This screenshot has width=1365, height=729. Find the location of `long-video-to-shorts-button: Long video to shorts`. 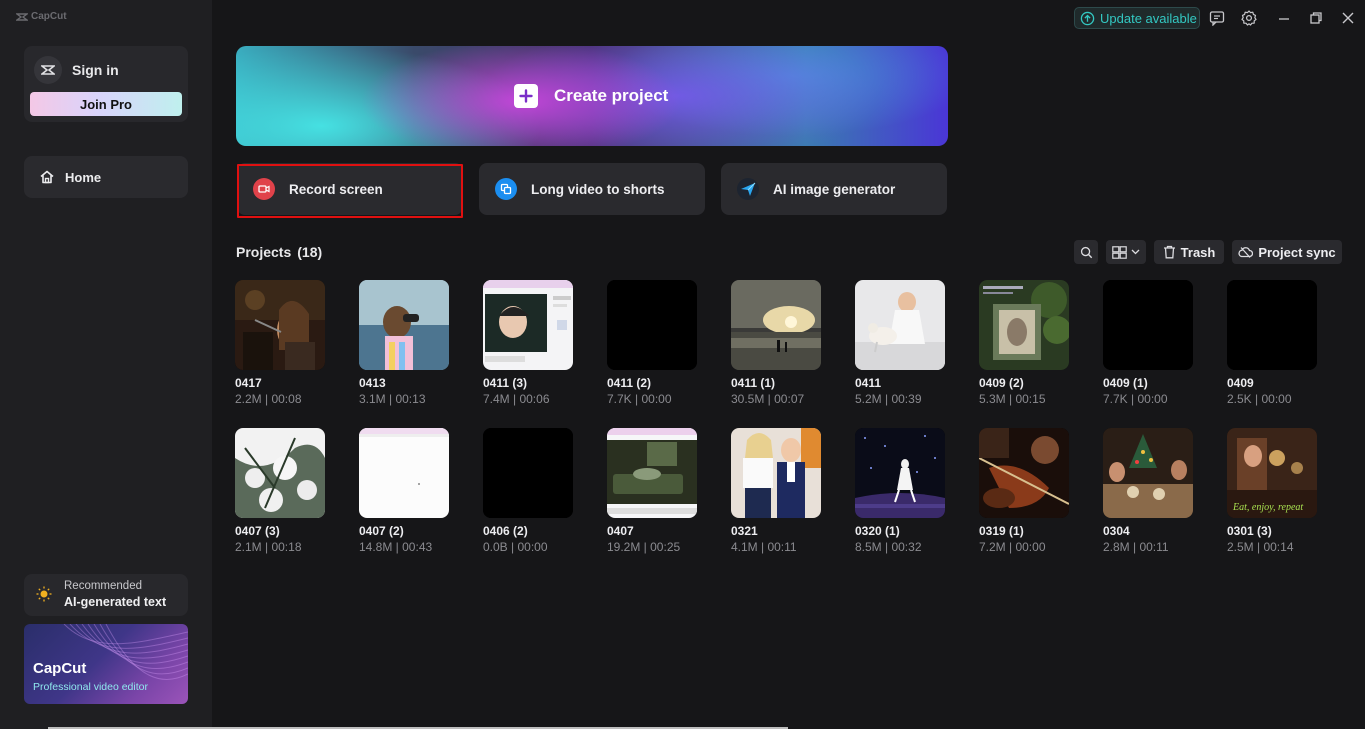

long-video-to-shorts-button: Long video to shorts is located at coordinates (592, 189).